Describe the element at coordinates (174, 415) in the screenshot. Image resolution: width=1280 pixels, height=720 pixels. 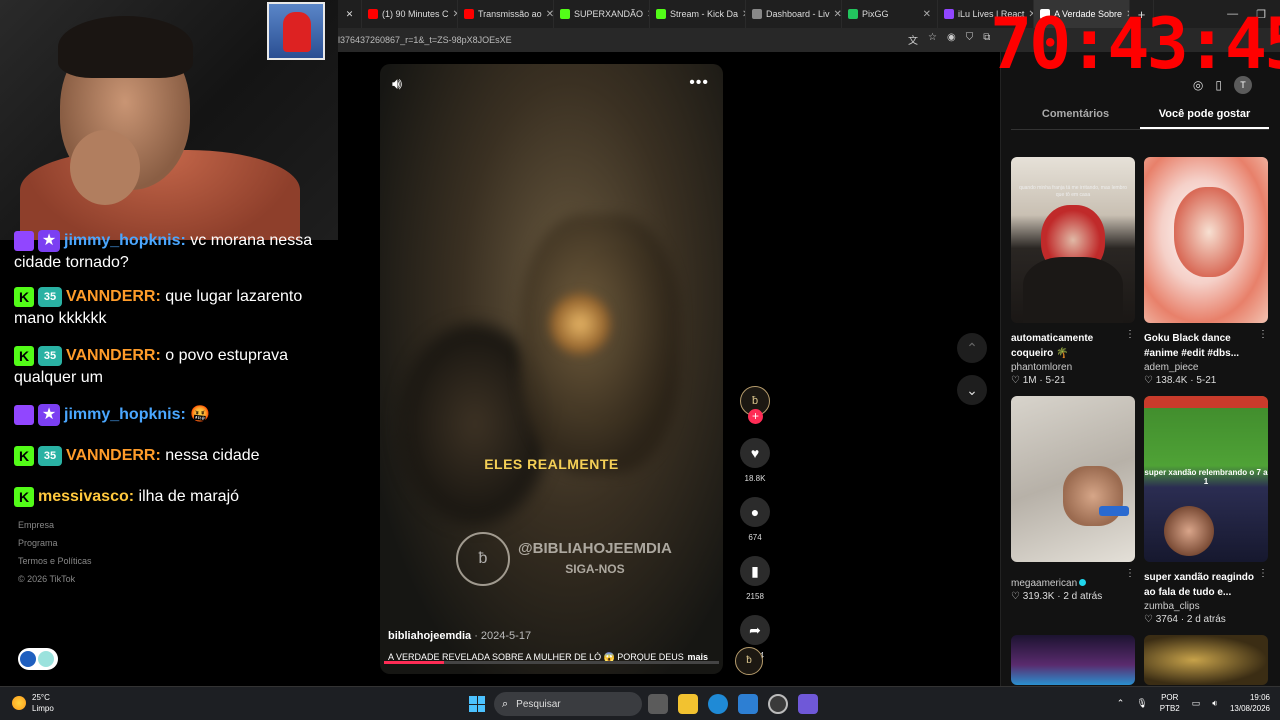
I see `chat-message: ★ jimmy_hopknis: 🤬` at that location.